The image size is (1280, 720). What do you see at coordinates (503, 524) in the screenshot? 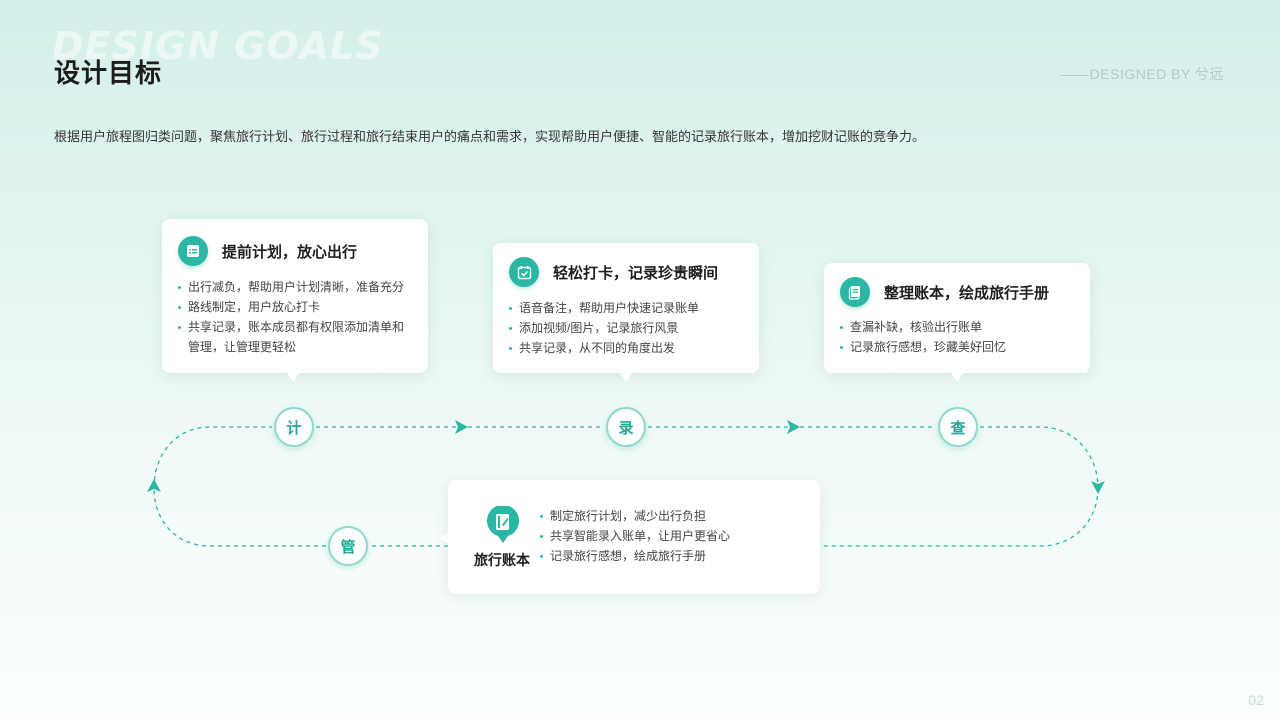
I see `notebook-pin-icon` at bounding box center [503, 524].